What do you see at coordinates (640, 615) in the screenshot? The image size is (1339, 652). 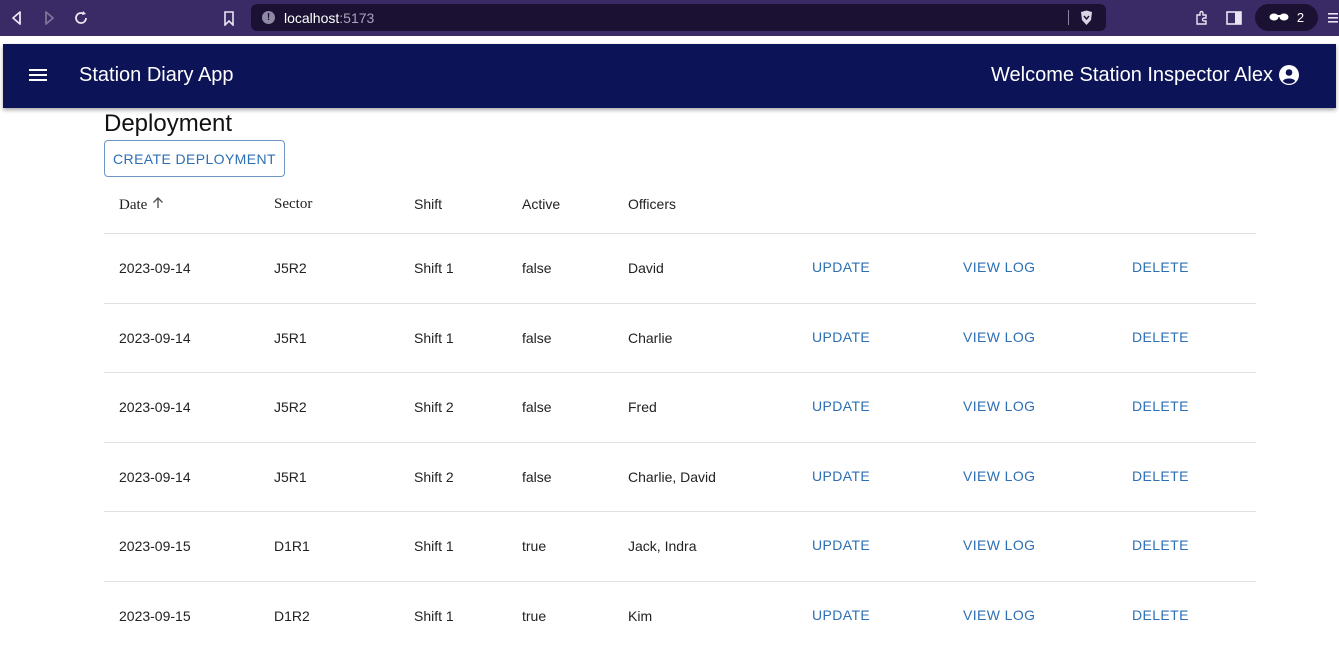 I see `cell-officers: Kim` at bounding box center [640, 615].